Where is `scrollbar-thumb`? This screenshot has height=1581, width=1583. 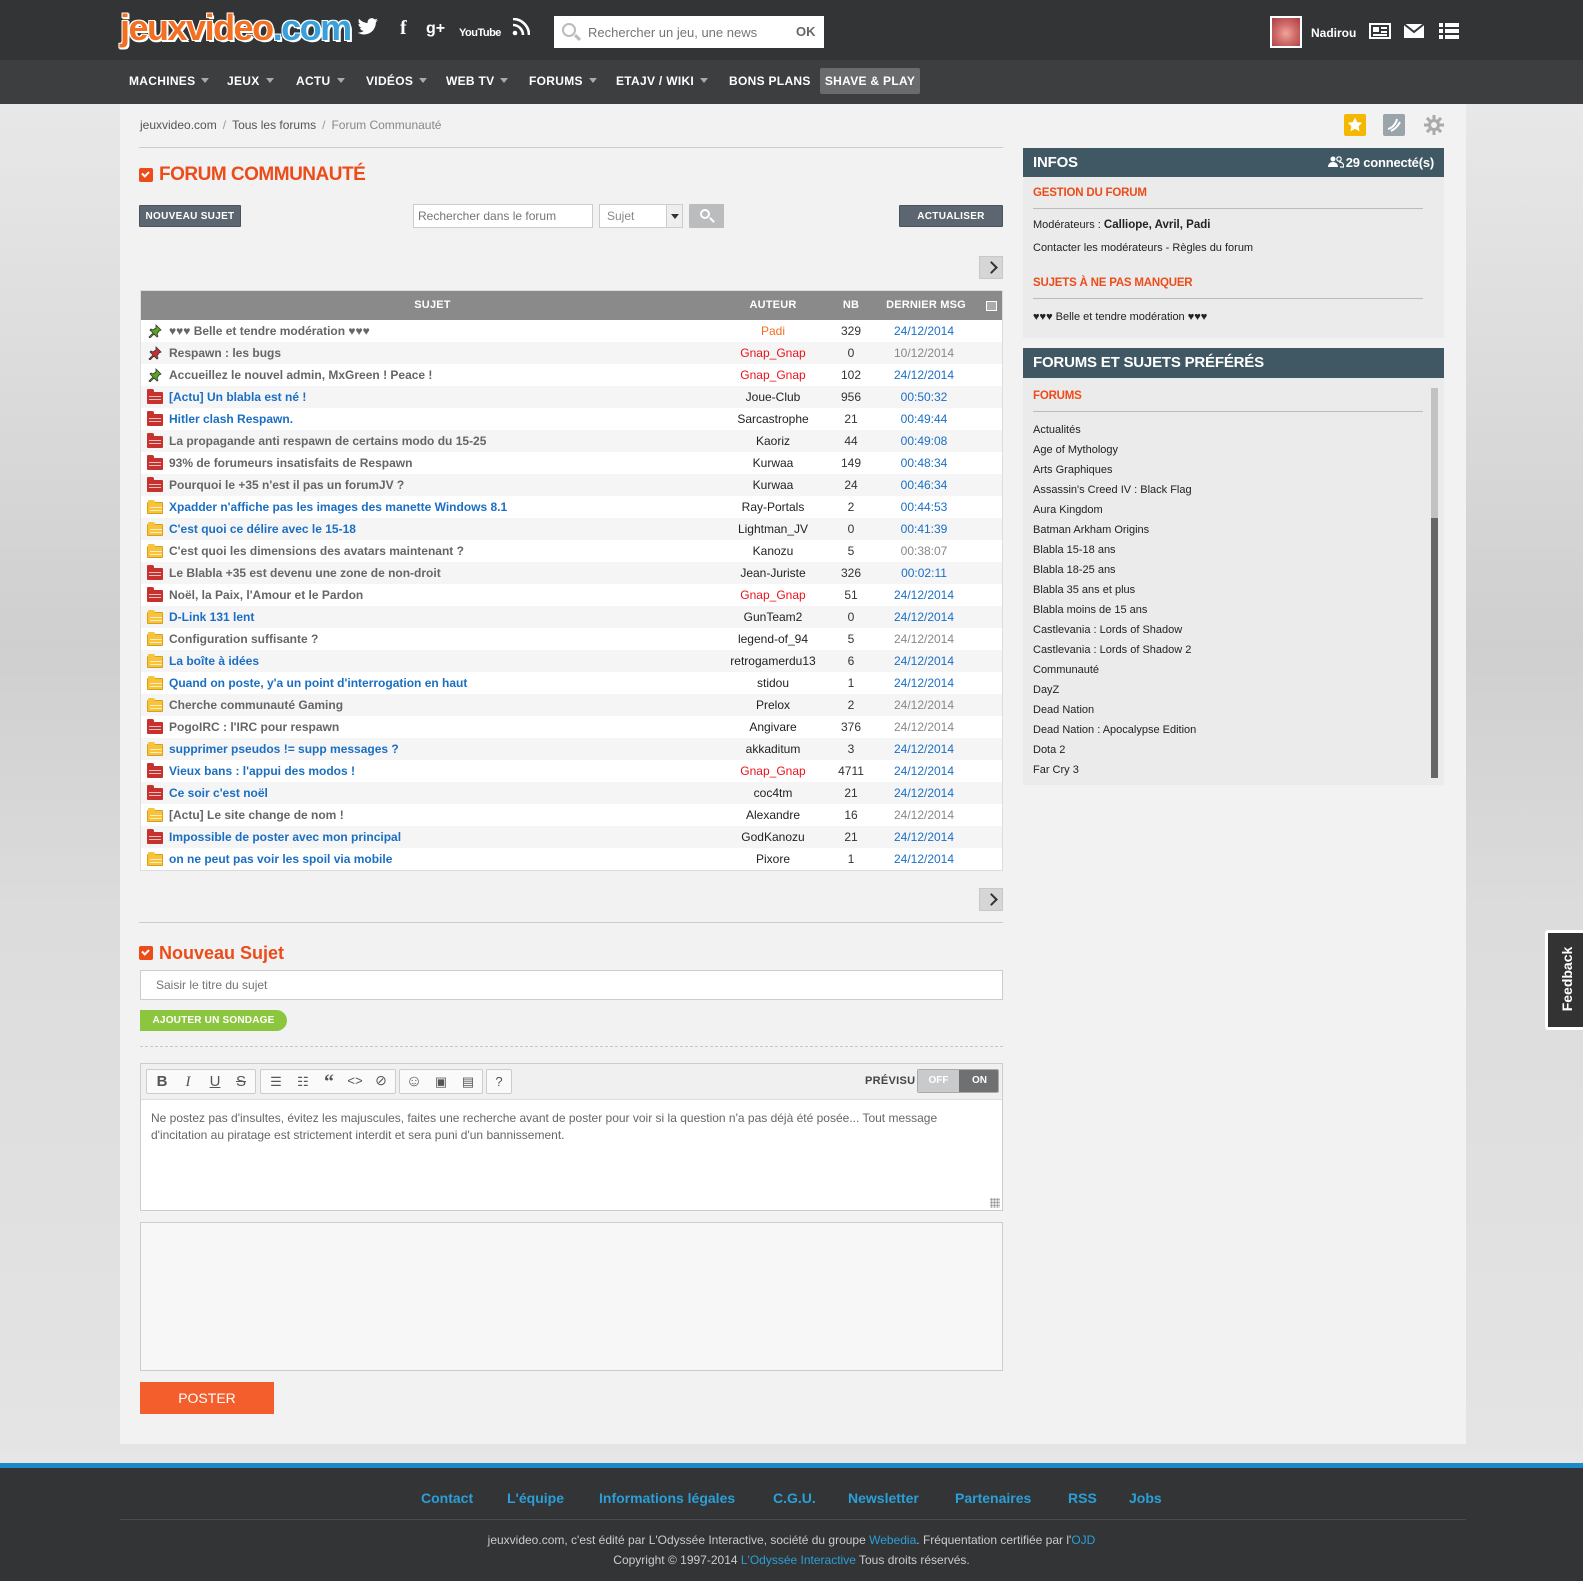 scrollbar-thumb is located at coordinates (1434, 648).